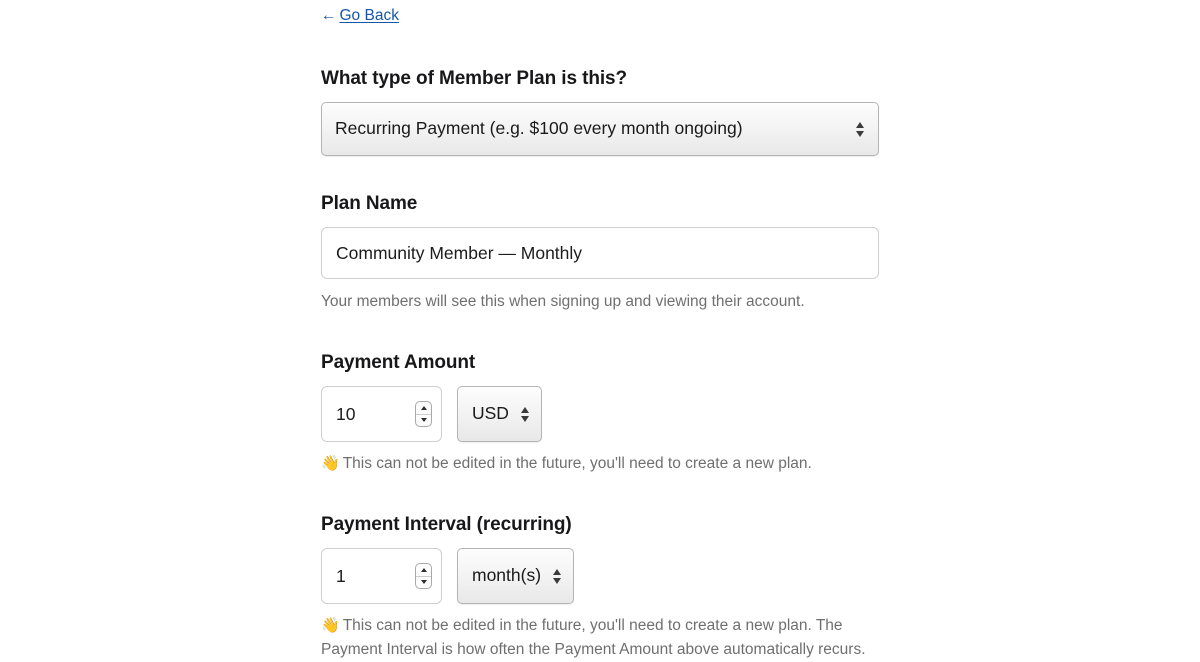  I want to click on payment-amount-number-wrap, so click(381, 414).